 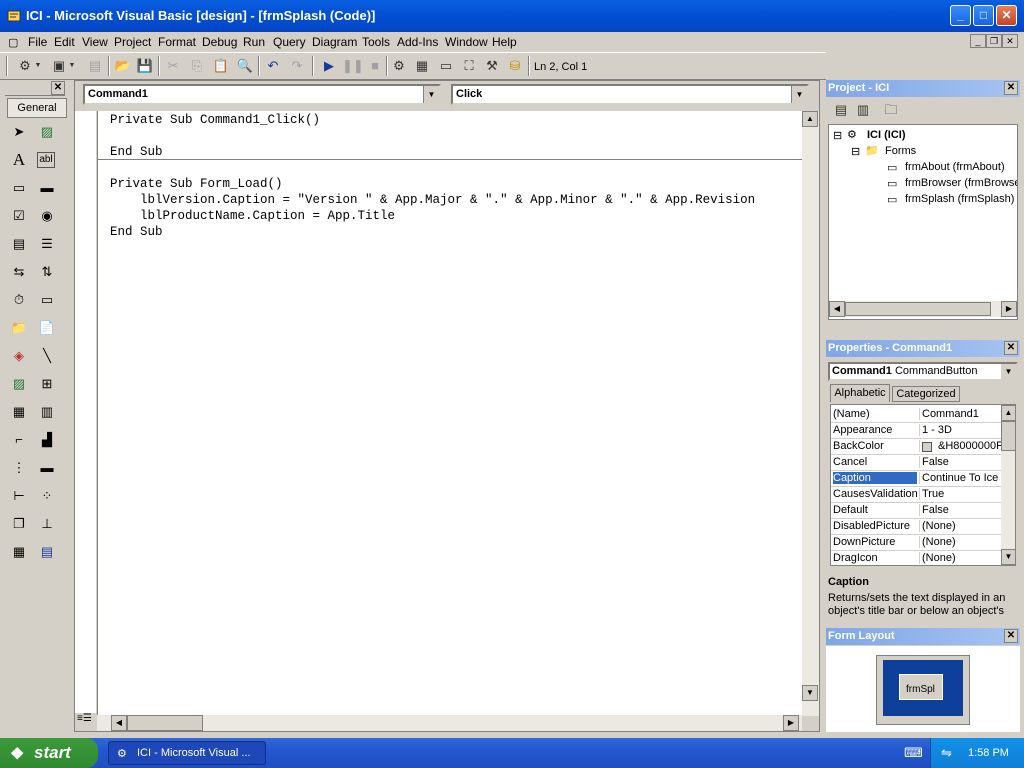 I want to click on menu-run: Run, so click(x=254, y=42).